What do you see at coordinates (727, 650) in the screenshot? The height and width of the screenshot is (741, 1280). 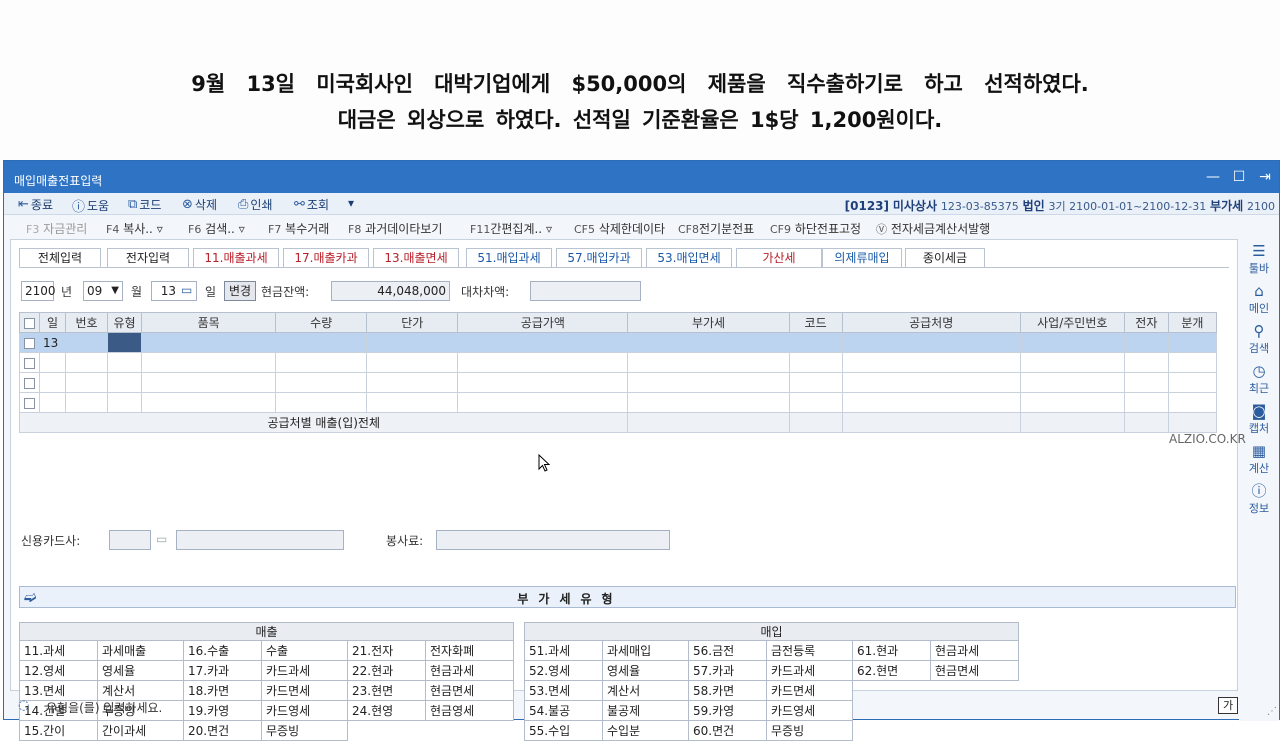 I see `vat-code-cell: 56.금전` at bounding box center [727, 650].